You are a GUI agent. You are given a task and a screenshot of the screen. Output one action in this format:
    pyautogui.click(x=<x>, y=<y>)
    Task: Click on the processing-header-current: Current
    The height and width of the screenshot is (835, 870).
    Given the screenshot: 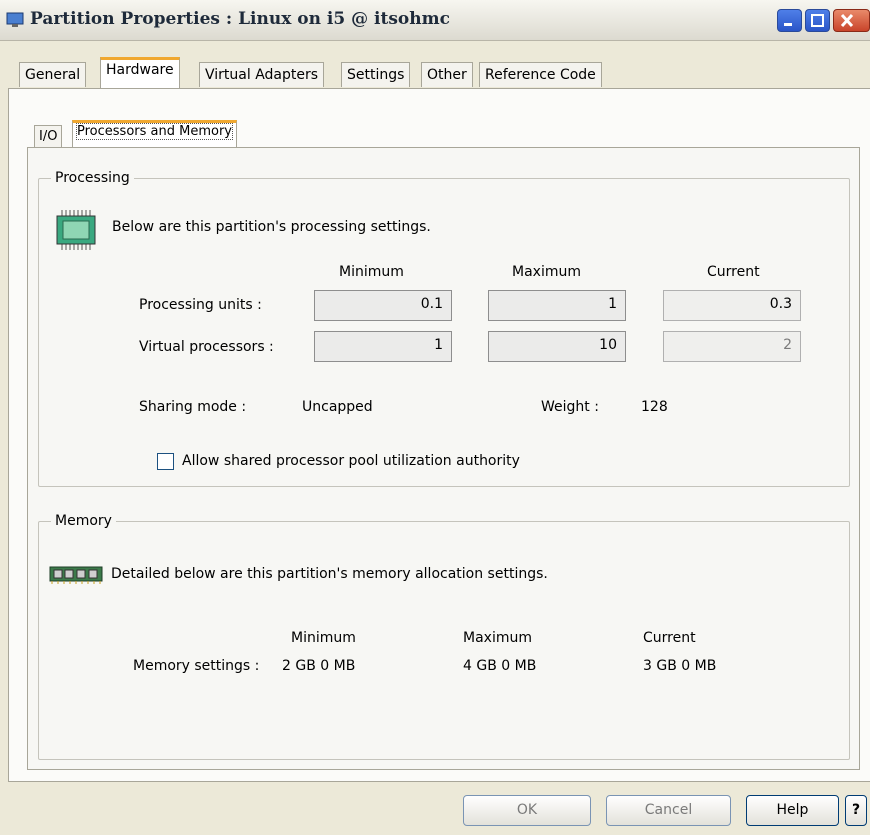 What is the action you would take?
    pyautogui.click(x=733, y=272)
    